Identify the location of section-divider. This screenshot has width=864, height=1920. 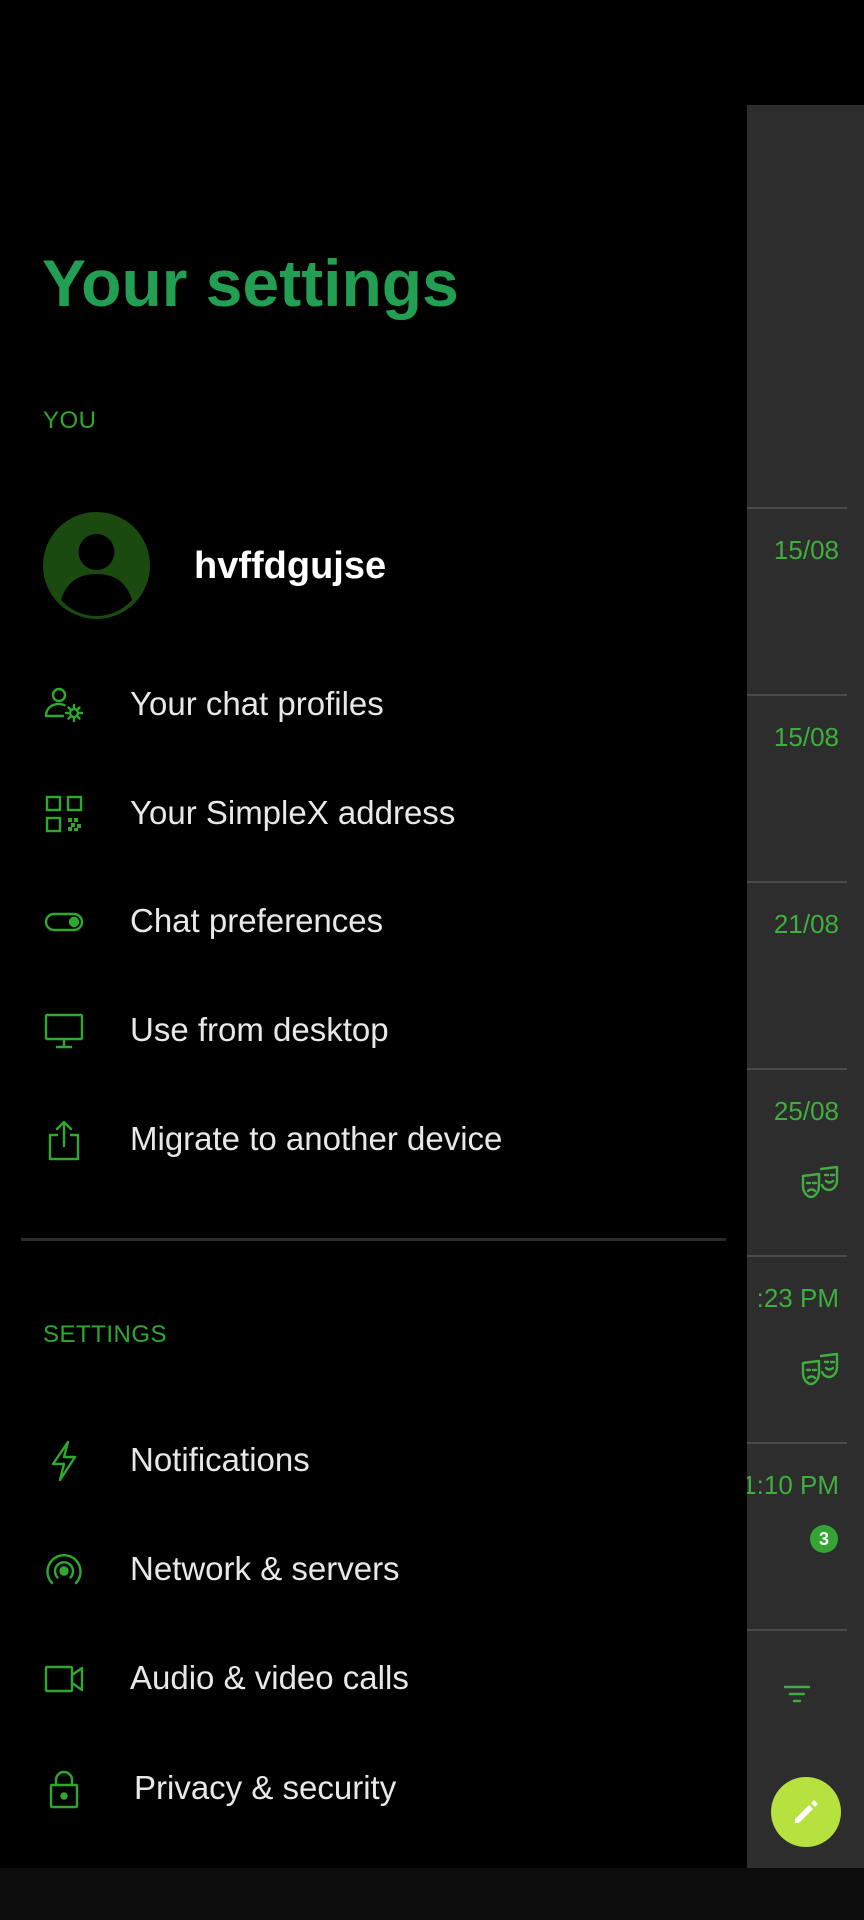
(373, 1239).